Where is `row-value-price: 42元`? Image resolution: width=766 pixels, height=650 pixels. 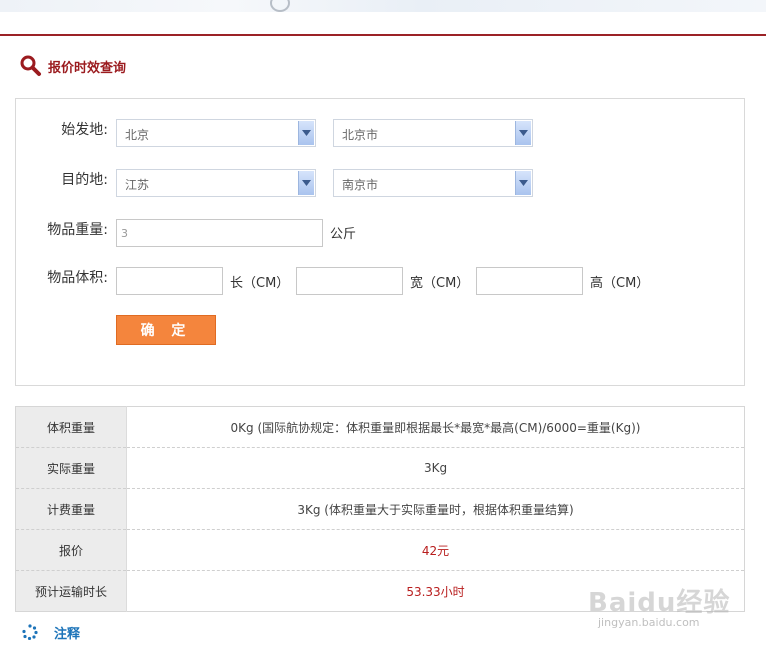 row-value-price: 42元 is located at coordinates (435, 550).